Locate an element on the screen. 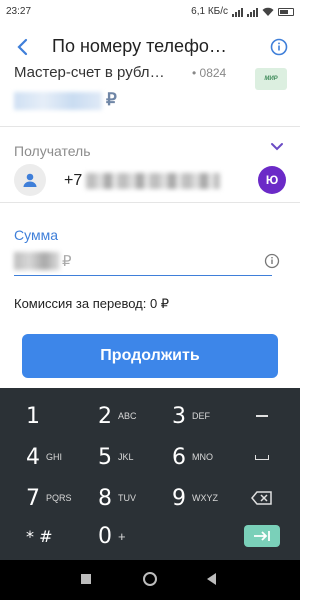 The image size is (320, 600). key-letters: DEF is located at coordinates (201, 416).